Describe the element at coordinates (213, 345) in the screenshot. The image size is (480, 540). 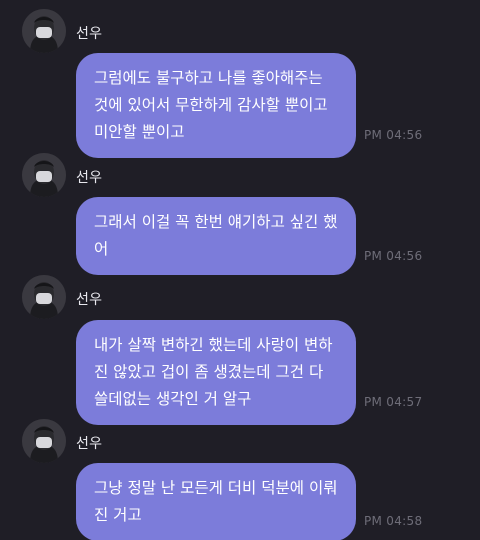
I see `message-line: 내가 살짝 변하긴 했는데 사랑이 변하` at that location.